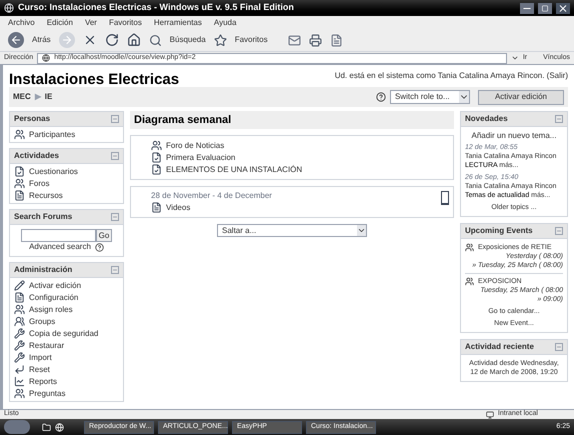 This screenshot has width=574, height=435. I want to click on back-icon, so click(16, 40).